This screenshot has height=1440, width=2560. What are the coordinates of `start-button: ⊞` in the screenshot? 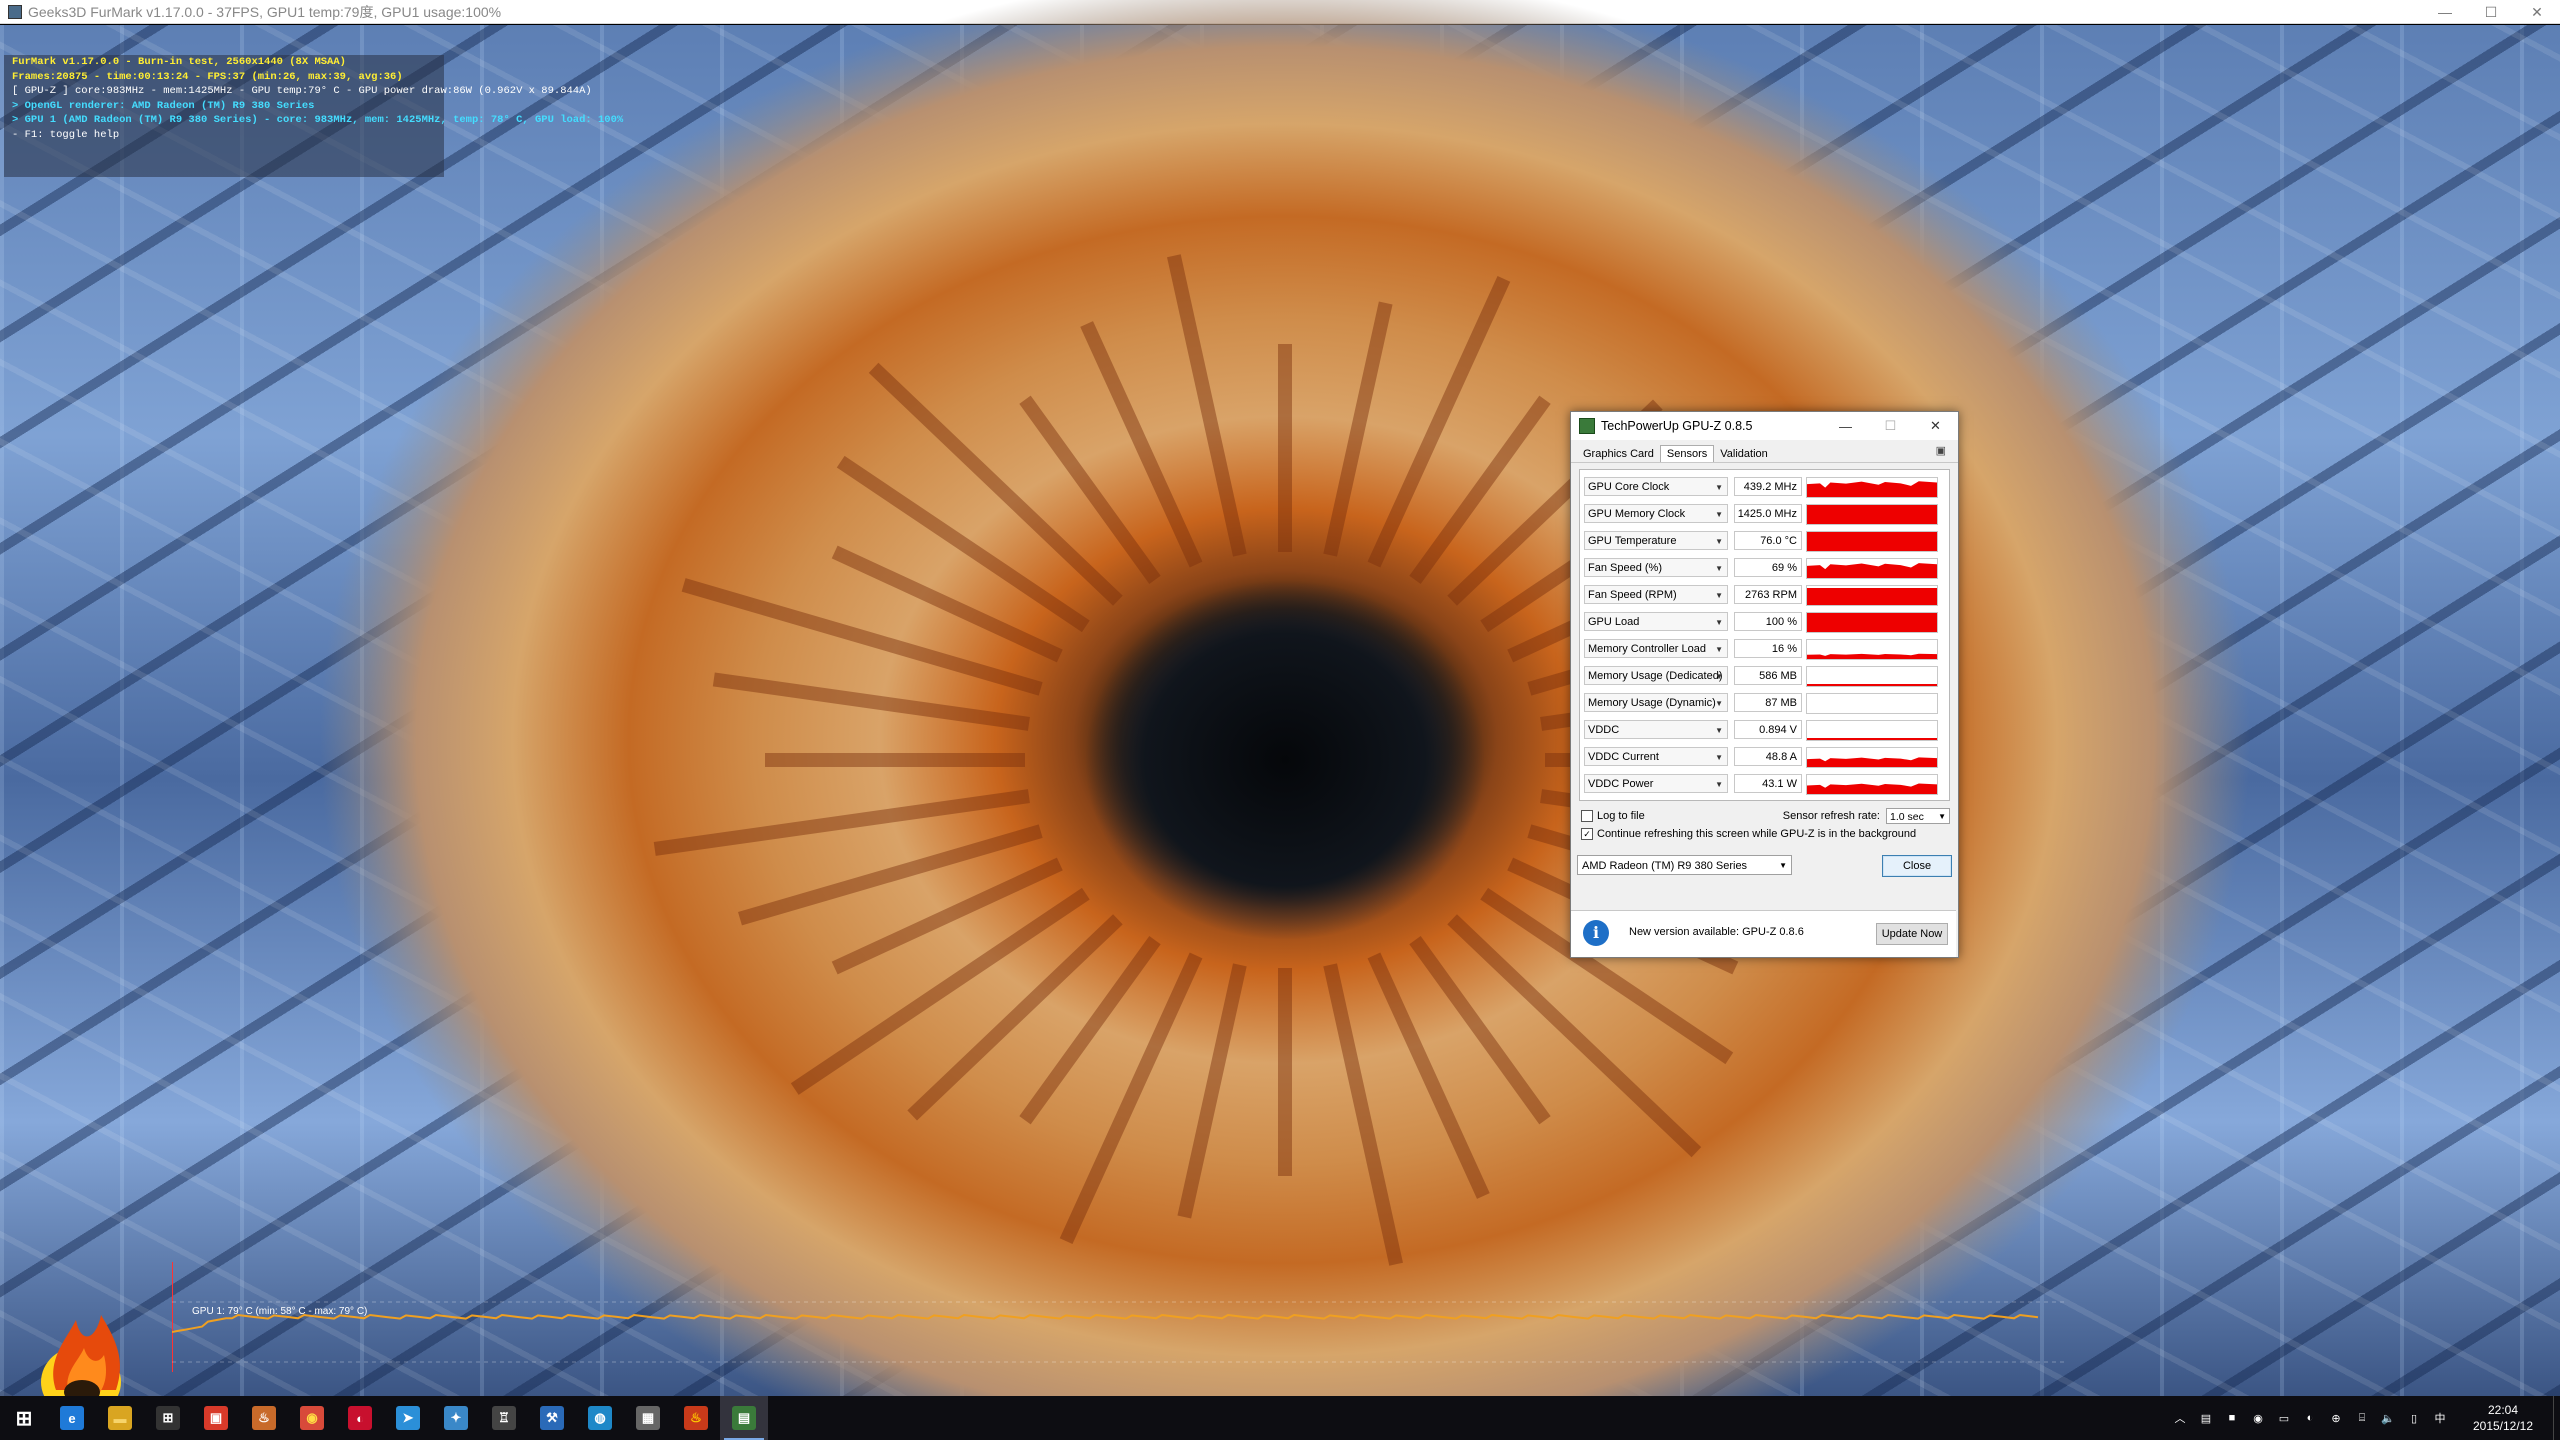 It's located at (24, 1418).